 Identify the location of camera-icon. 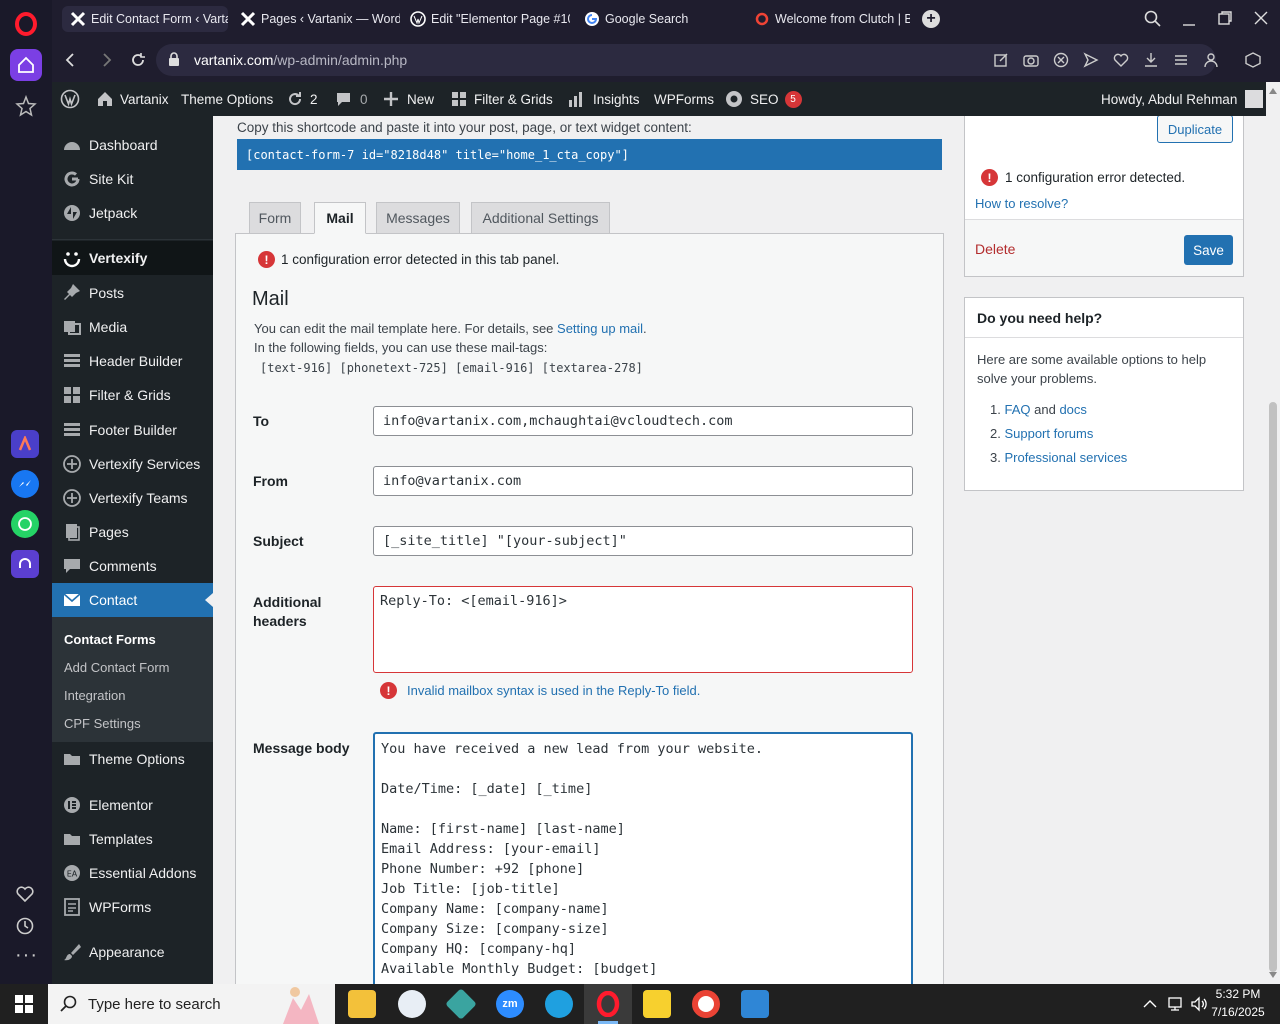
(1031, 60).